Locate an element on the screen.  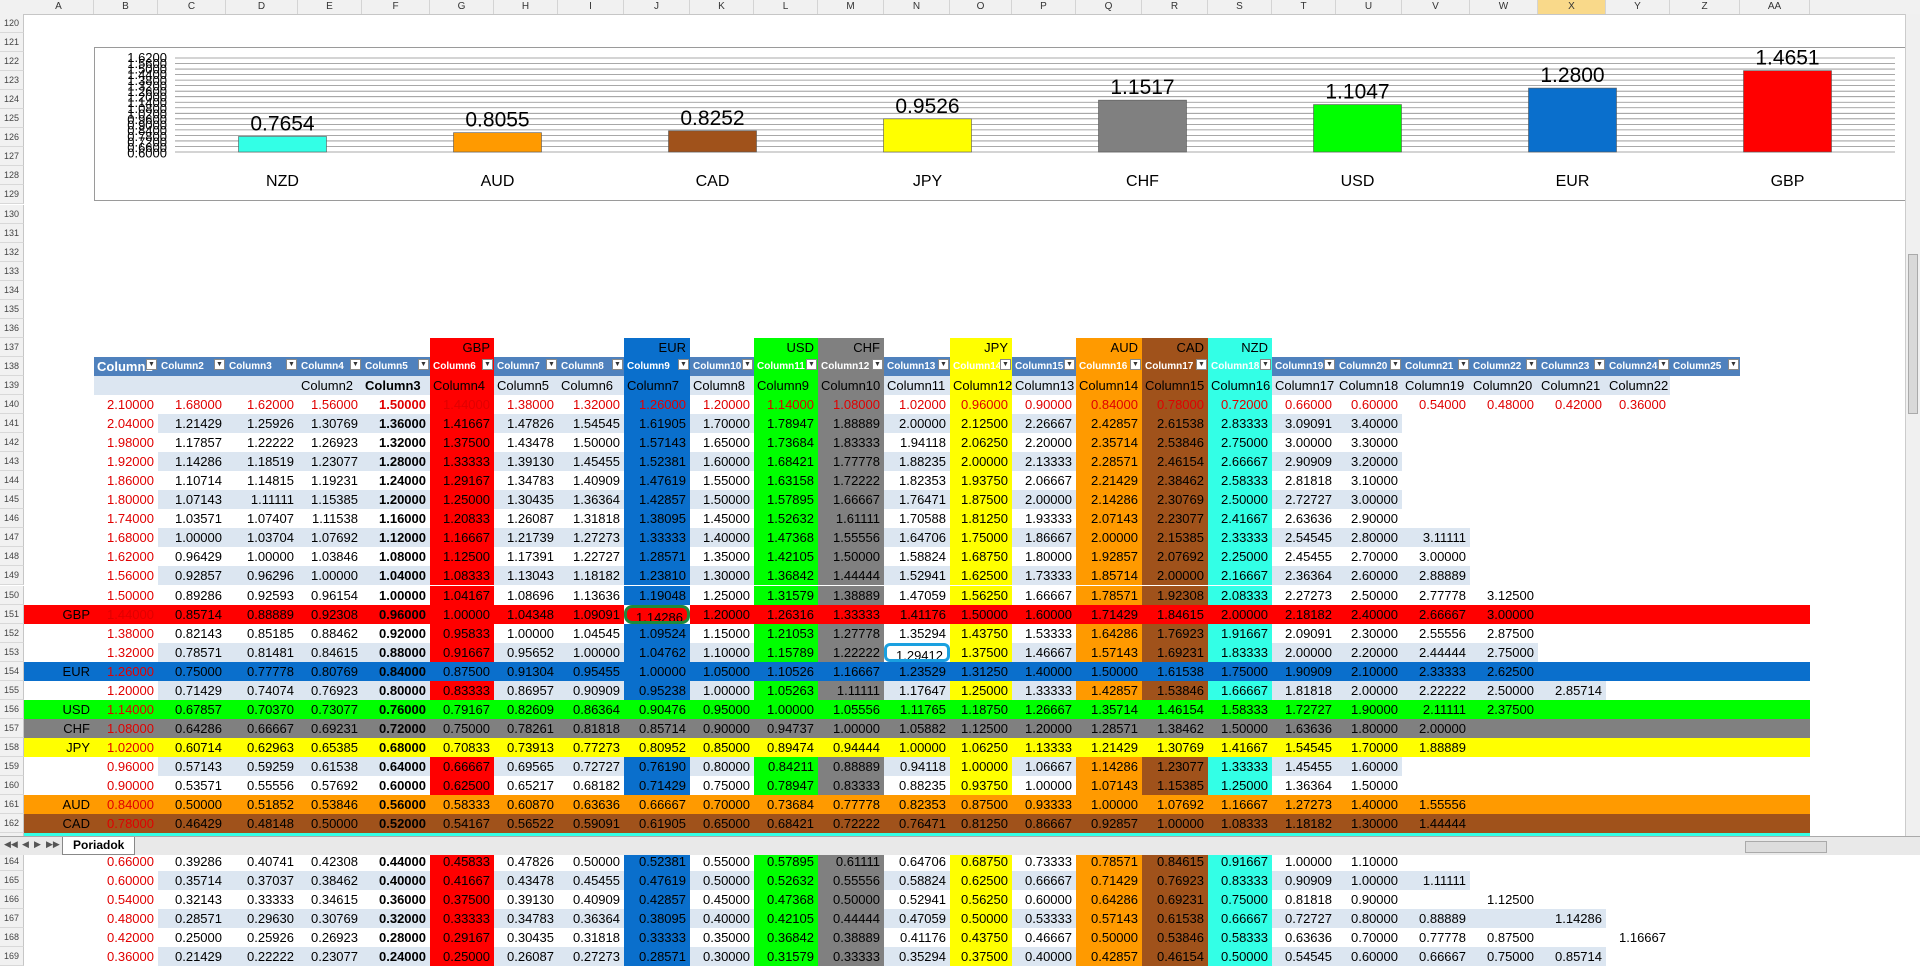
table-cell: 2.35714 is located at coordinates (1109, 443).